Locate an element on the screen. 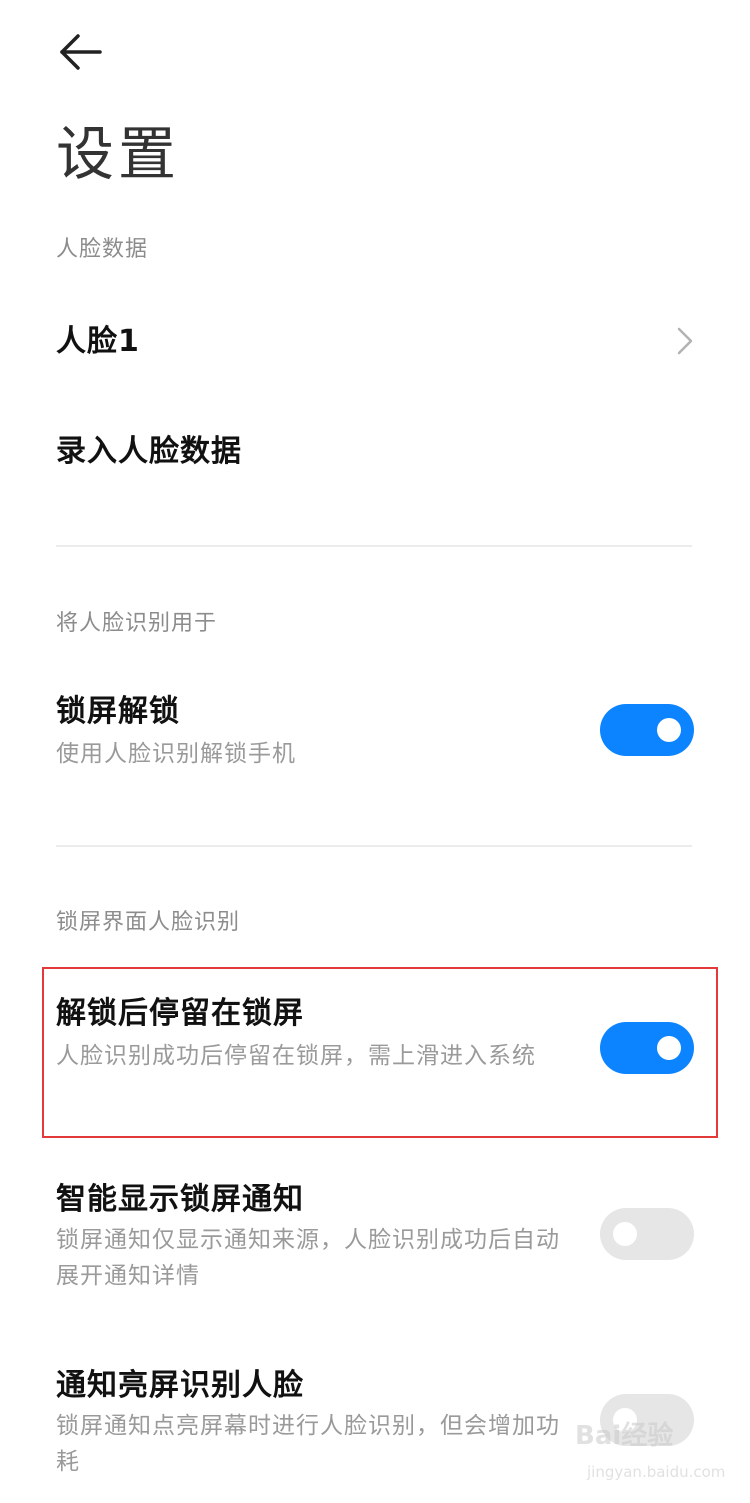 Image resolution: width=750 pixels, height=1503 pixels. lock-unlock-toggle is located at coordinates (647, 730).